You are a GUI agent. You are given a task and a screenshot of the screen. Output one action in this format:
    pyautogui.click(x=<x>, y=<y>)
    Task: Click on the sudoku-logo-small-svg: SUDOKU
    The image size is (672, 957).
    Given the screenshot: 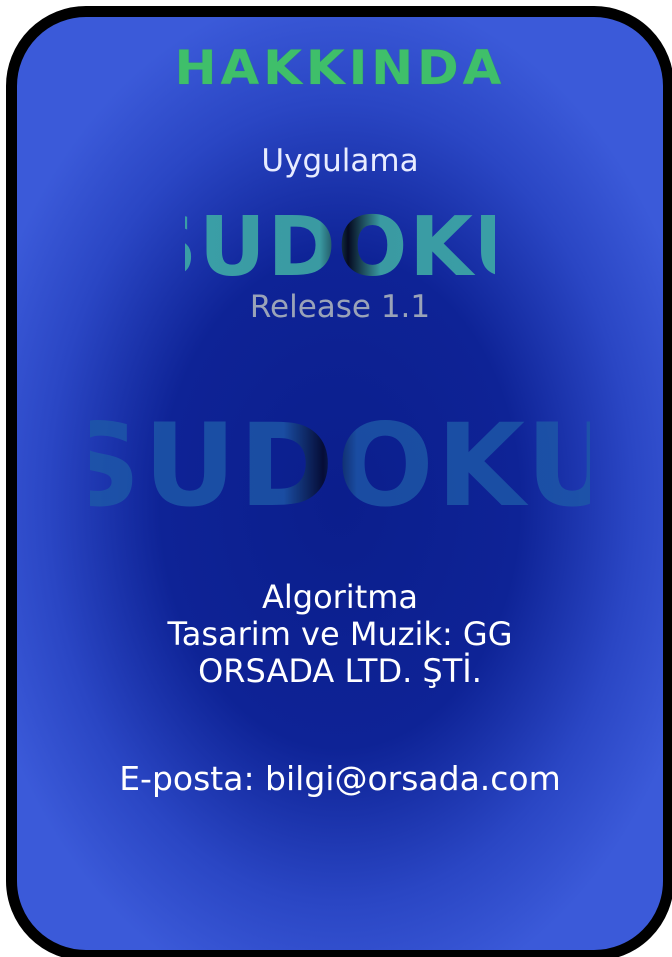 What is the action you would take?
    pyautogui.click(x=340, y=245)
    